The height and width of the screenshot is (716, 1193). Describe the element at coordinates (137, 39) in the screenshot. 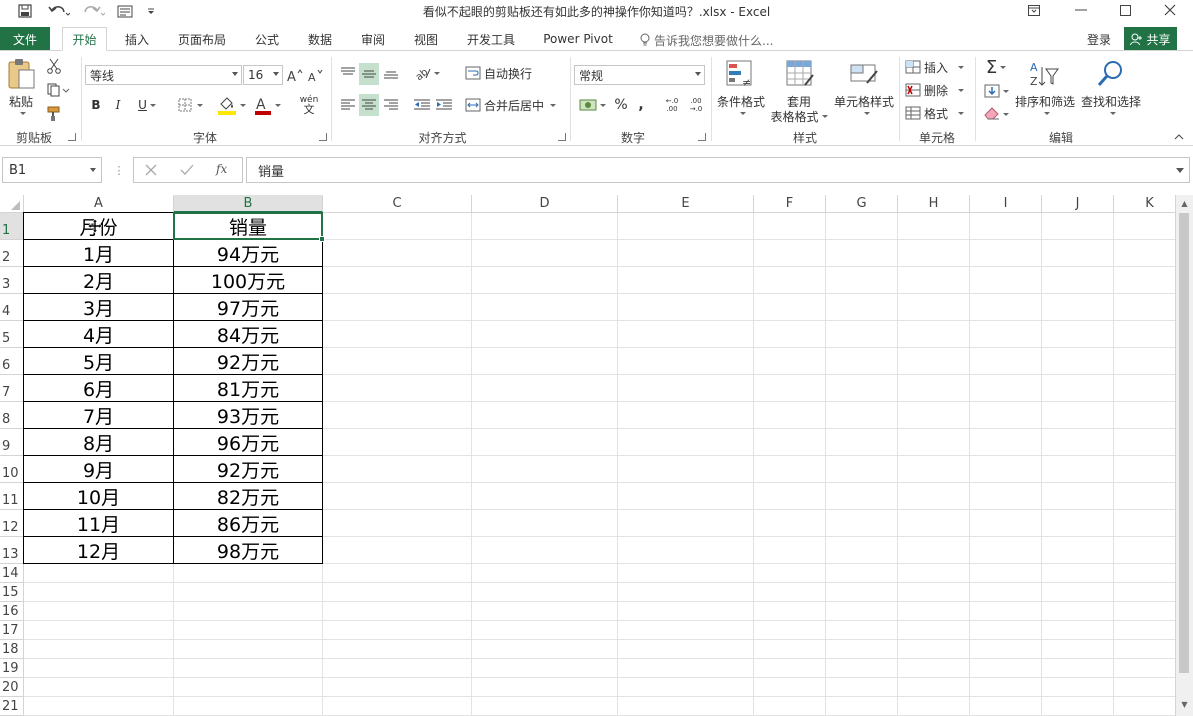

I see `tab-insert: 插入` at that location.